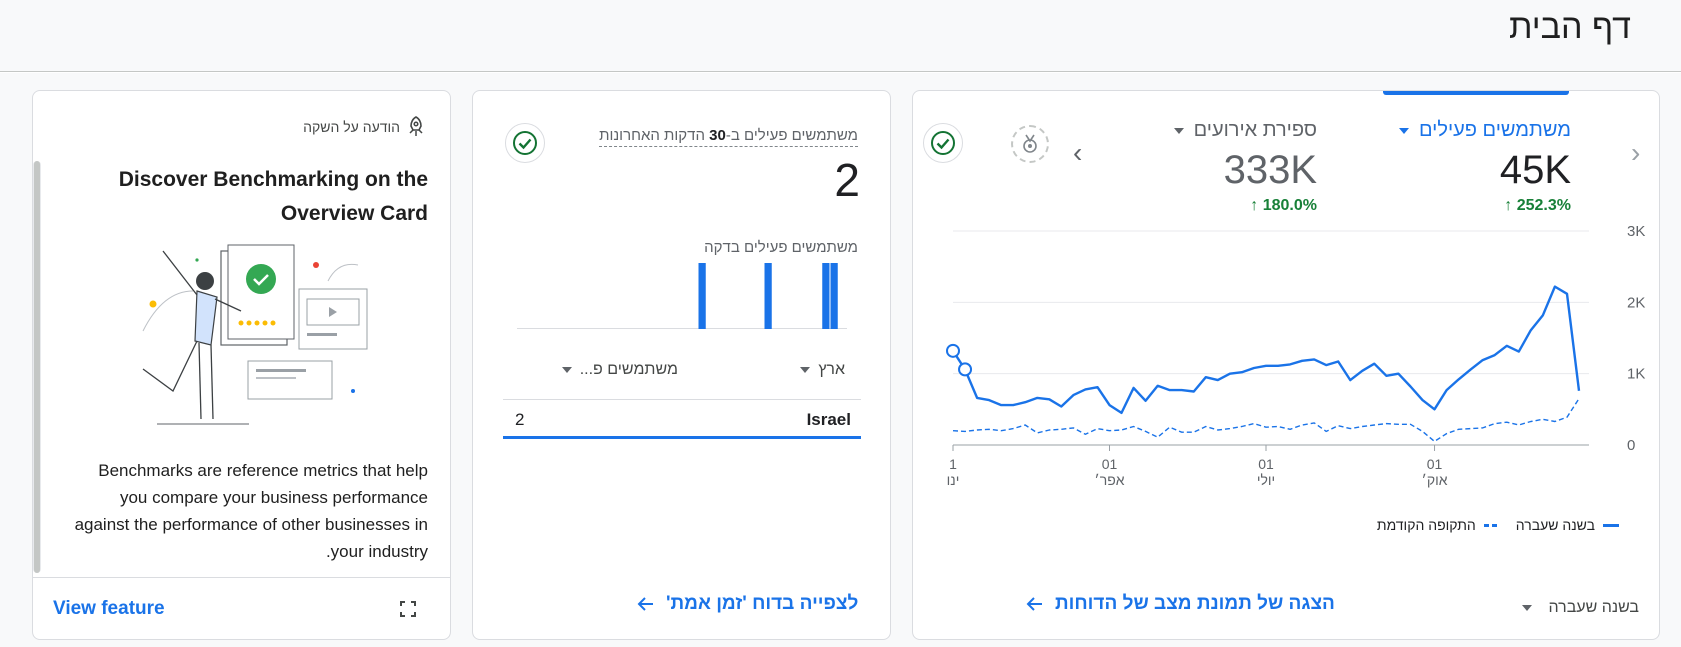 The image size is (1681, 647). Describe the element at coordinates (1635, 153) in the screenshot. I see `chevron-right-icon: ›` at that location.